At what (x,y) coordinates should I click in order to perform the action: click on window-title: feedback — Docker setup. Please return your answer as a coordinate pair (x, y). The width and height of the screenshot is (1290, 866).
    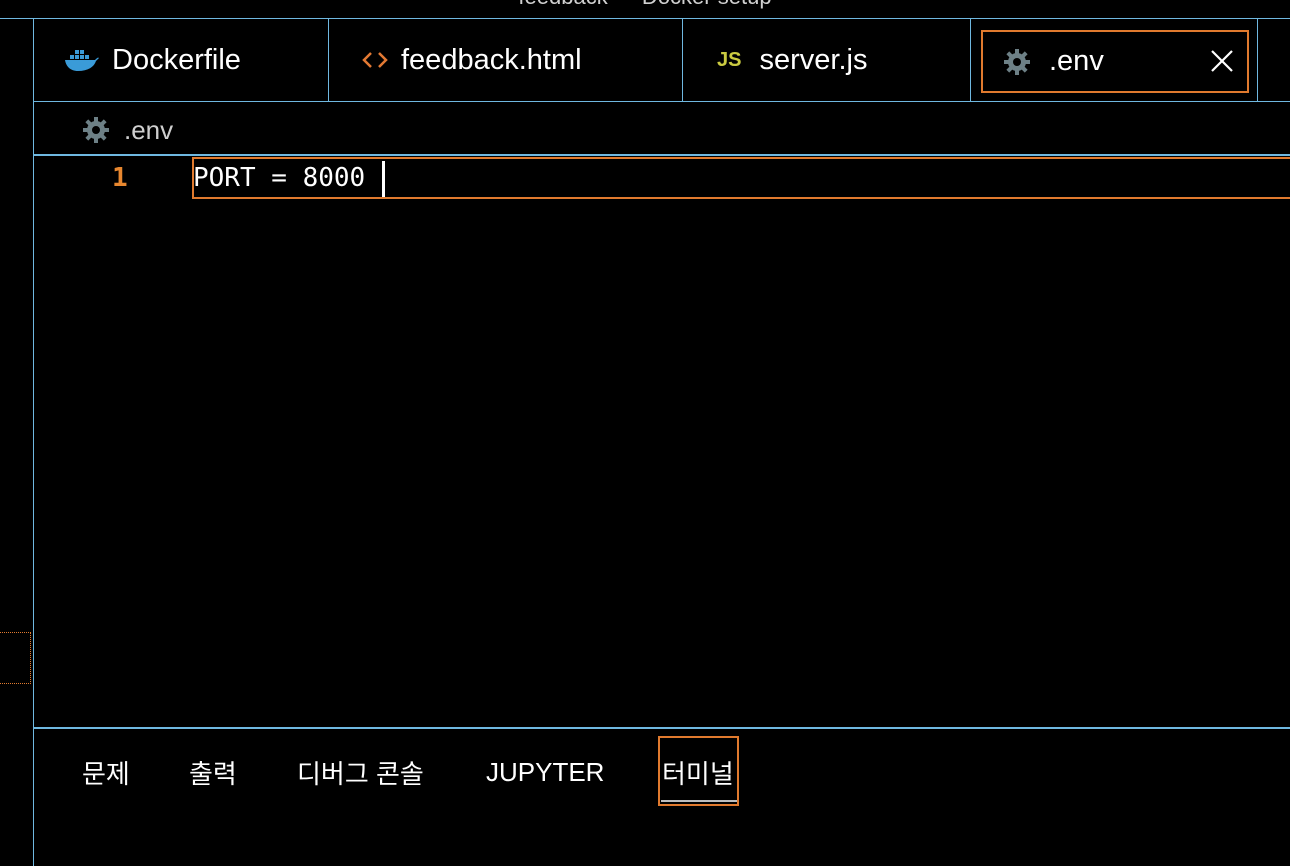
    Looking at the image, I should click on (645, 4).